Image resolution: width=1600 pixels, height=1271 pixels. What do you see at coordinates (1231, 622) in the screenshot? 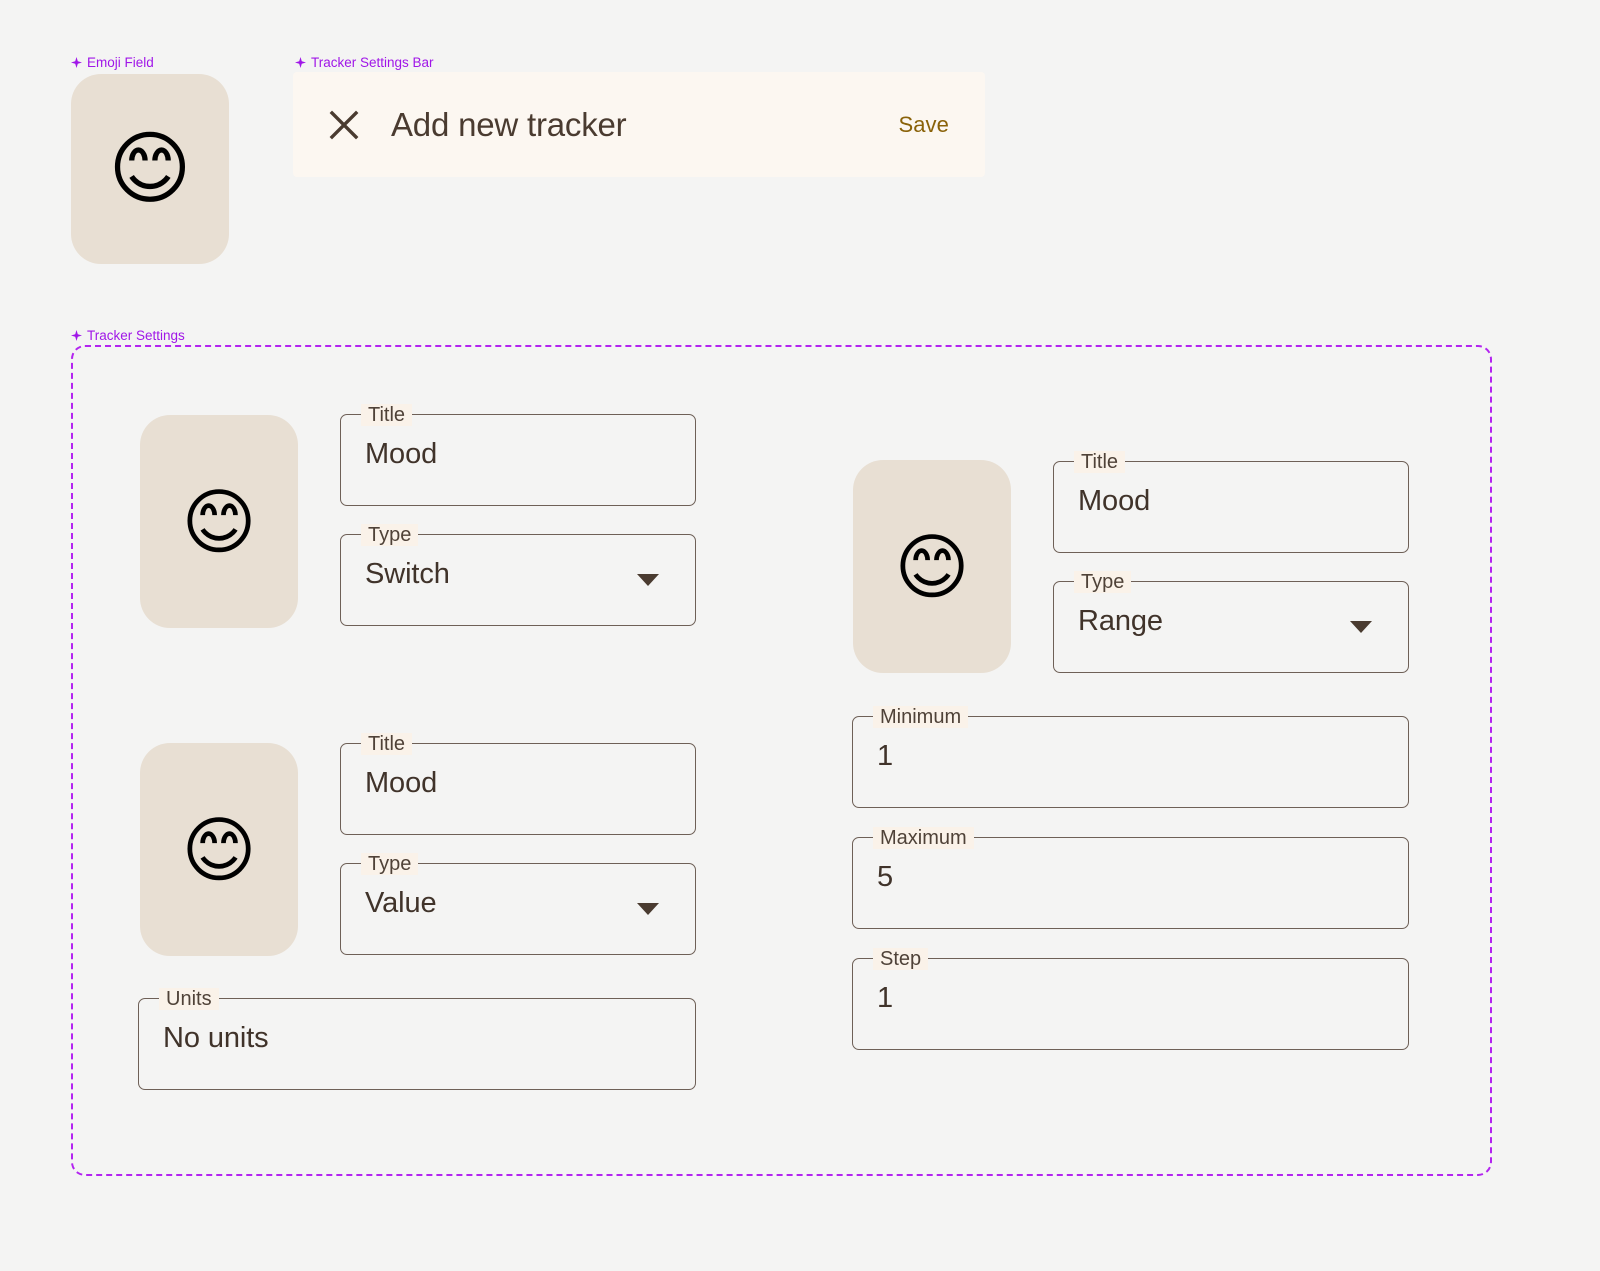
I see `range-tracker-type-select: Type Range` at bounding box center [1231, 622].